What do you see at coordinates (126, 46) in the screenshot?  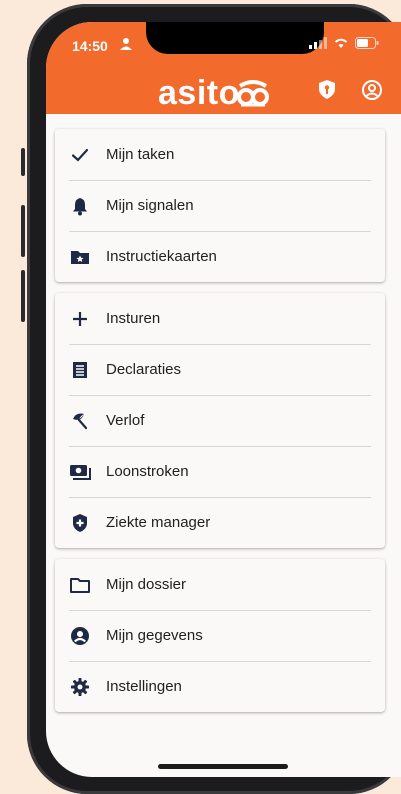 I see `person-status-icon` at bounding box center [126, 46].